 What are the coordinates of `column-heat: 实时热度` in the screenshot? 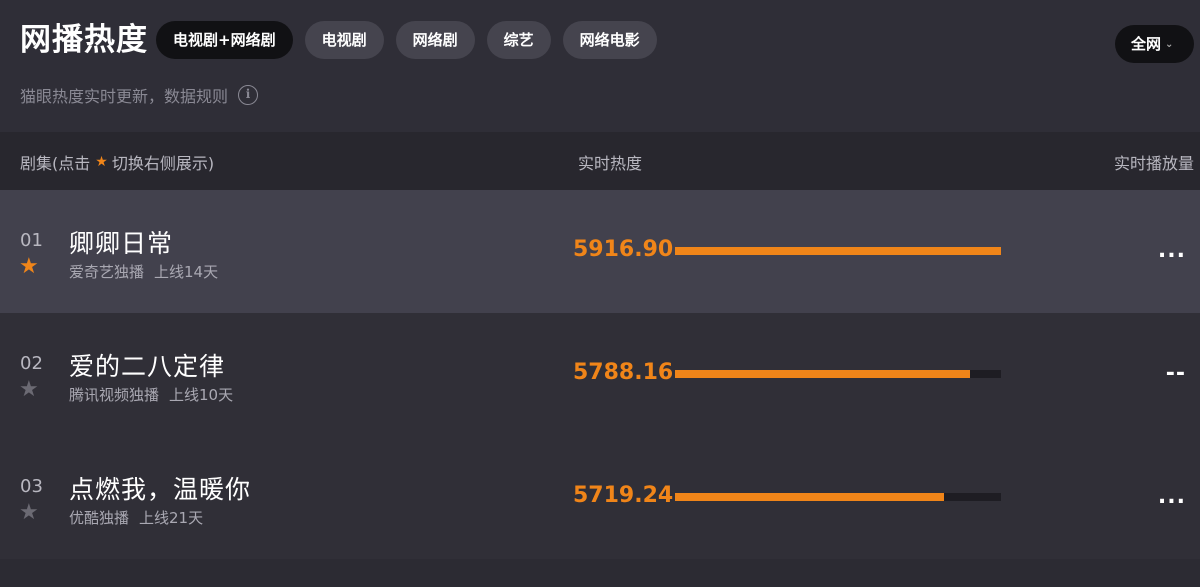 It's located at (610, 163).